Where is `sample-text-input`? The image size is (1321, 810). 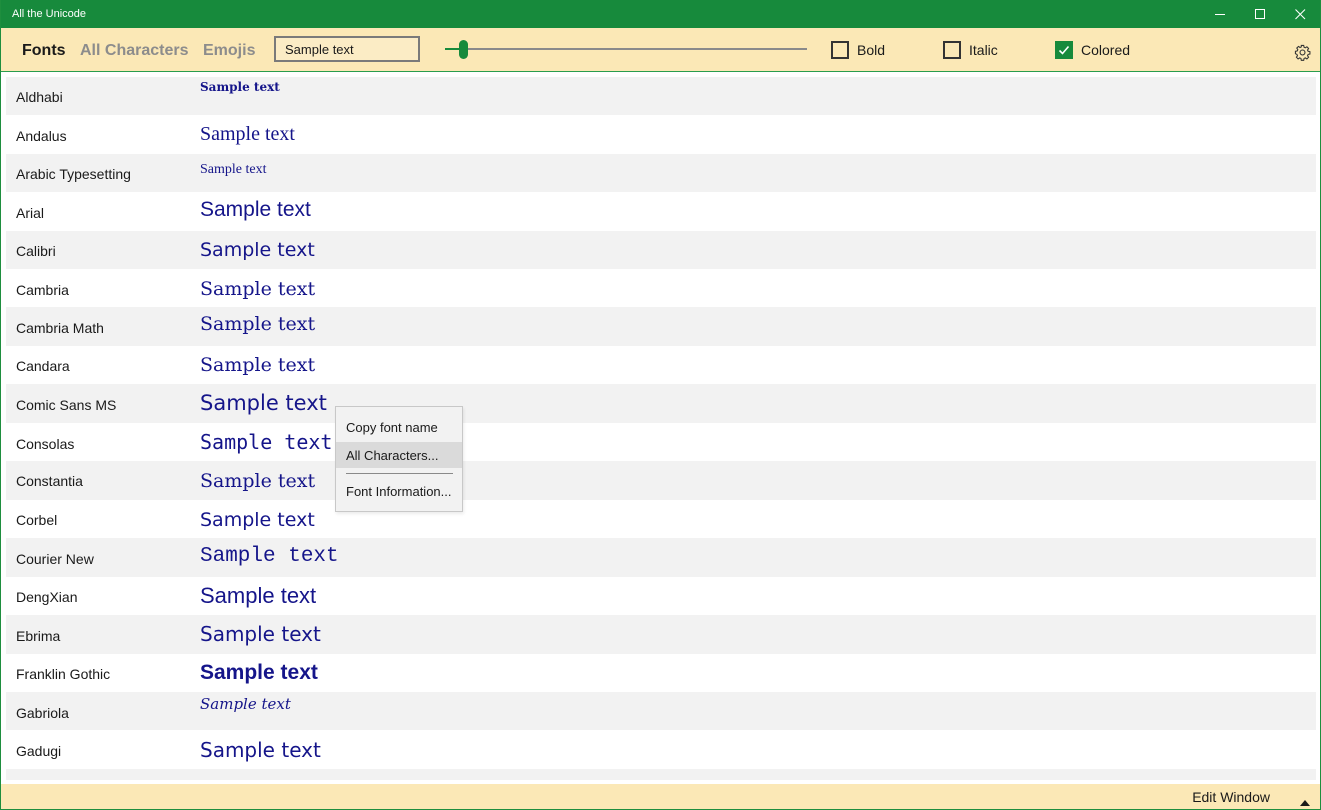 sample-text-input is located at coordinates (347, 49).